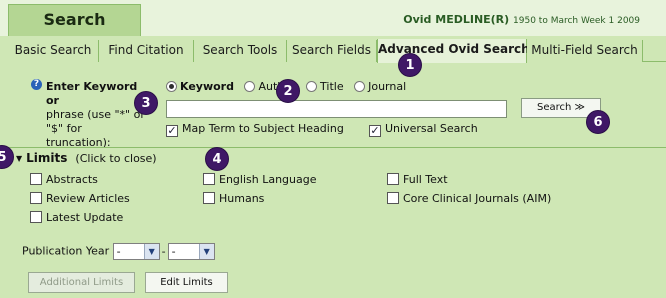  What do you see at coordinates (242, 198) in the screenshot?
I see `checkbox-label: Humans` at bounding box center [242, 198].